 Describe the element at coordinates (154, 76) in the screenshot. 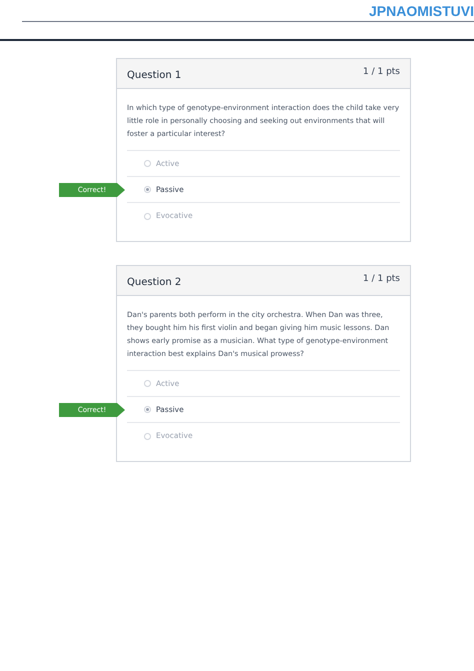

I see `question-title: Question 1` at that location.